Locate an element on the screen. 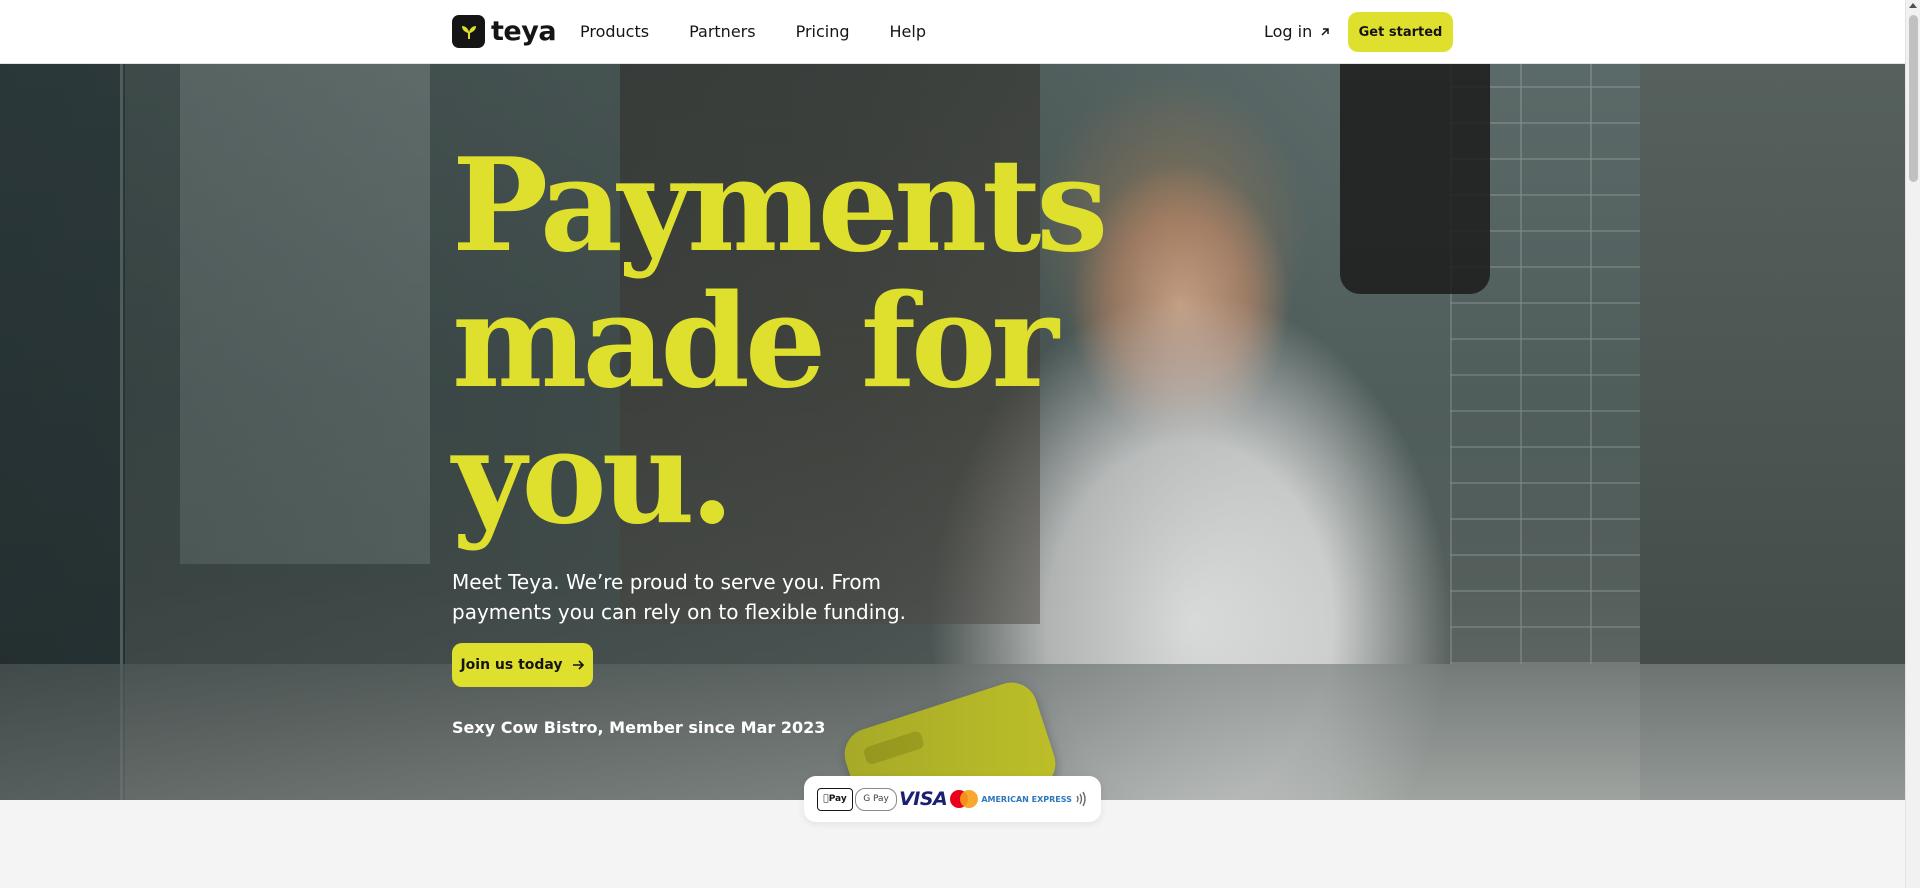  scroll-thumb is located at coordinates (1913, 98).